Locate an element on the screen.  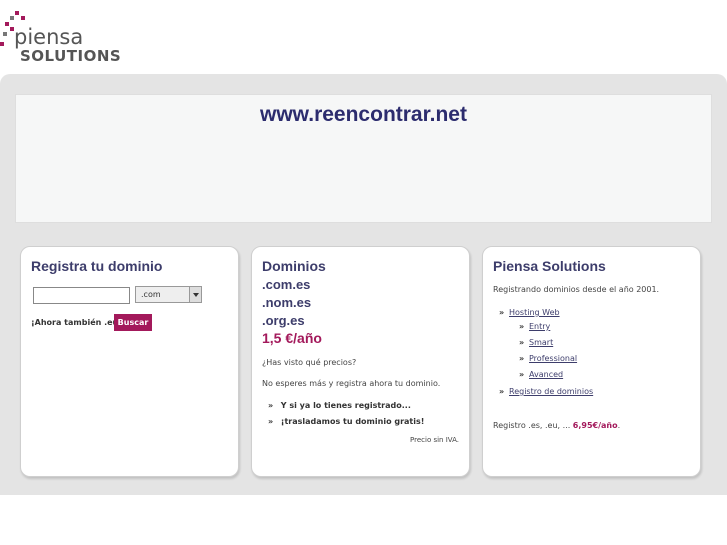
tld-select: .com is located at coordinates (168, 294).